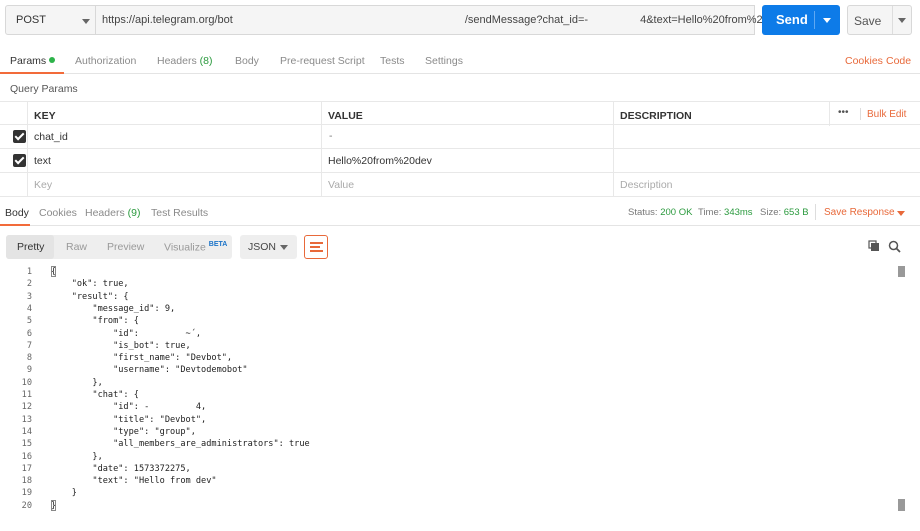 The width and height of the screenshot is (920, 531). What do you see at coordinates (860, 114) in the screenshot?
I see `header-divider` at bounding box center [860, 114].